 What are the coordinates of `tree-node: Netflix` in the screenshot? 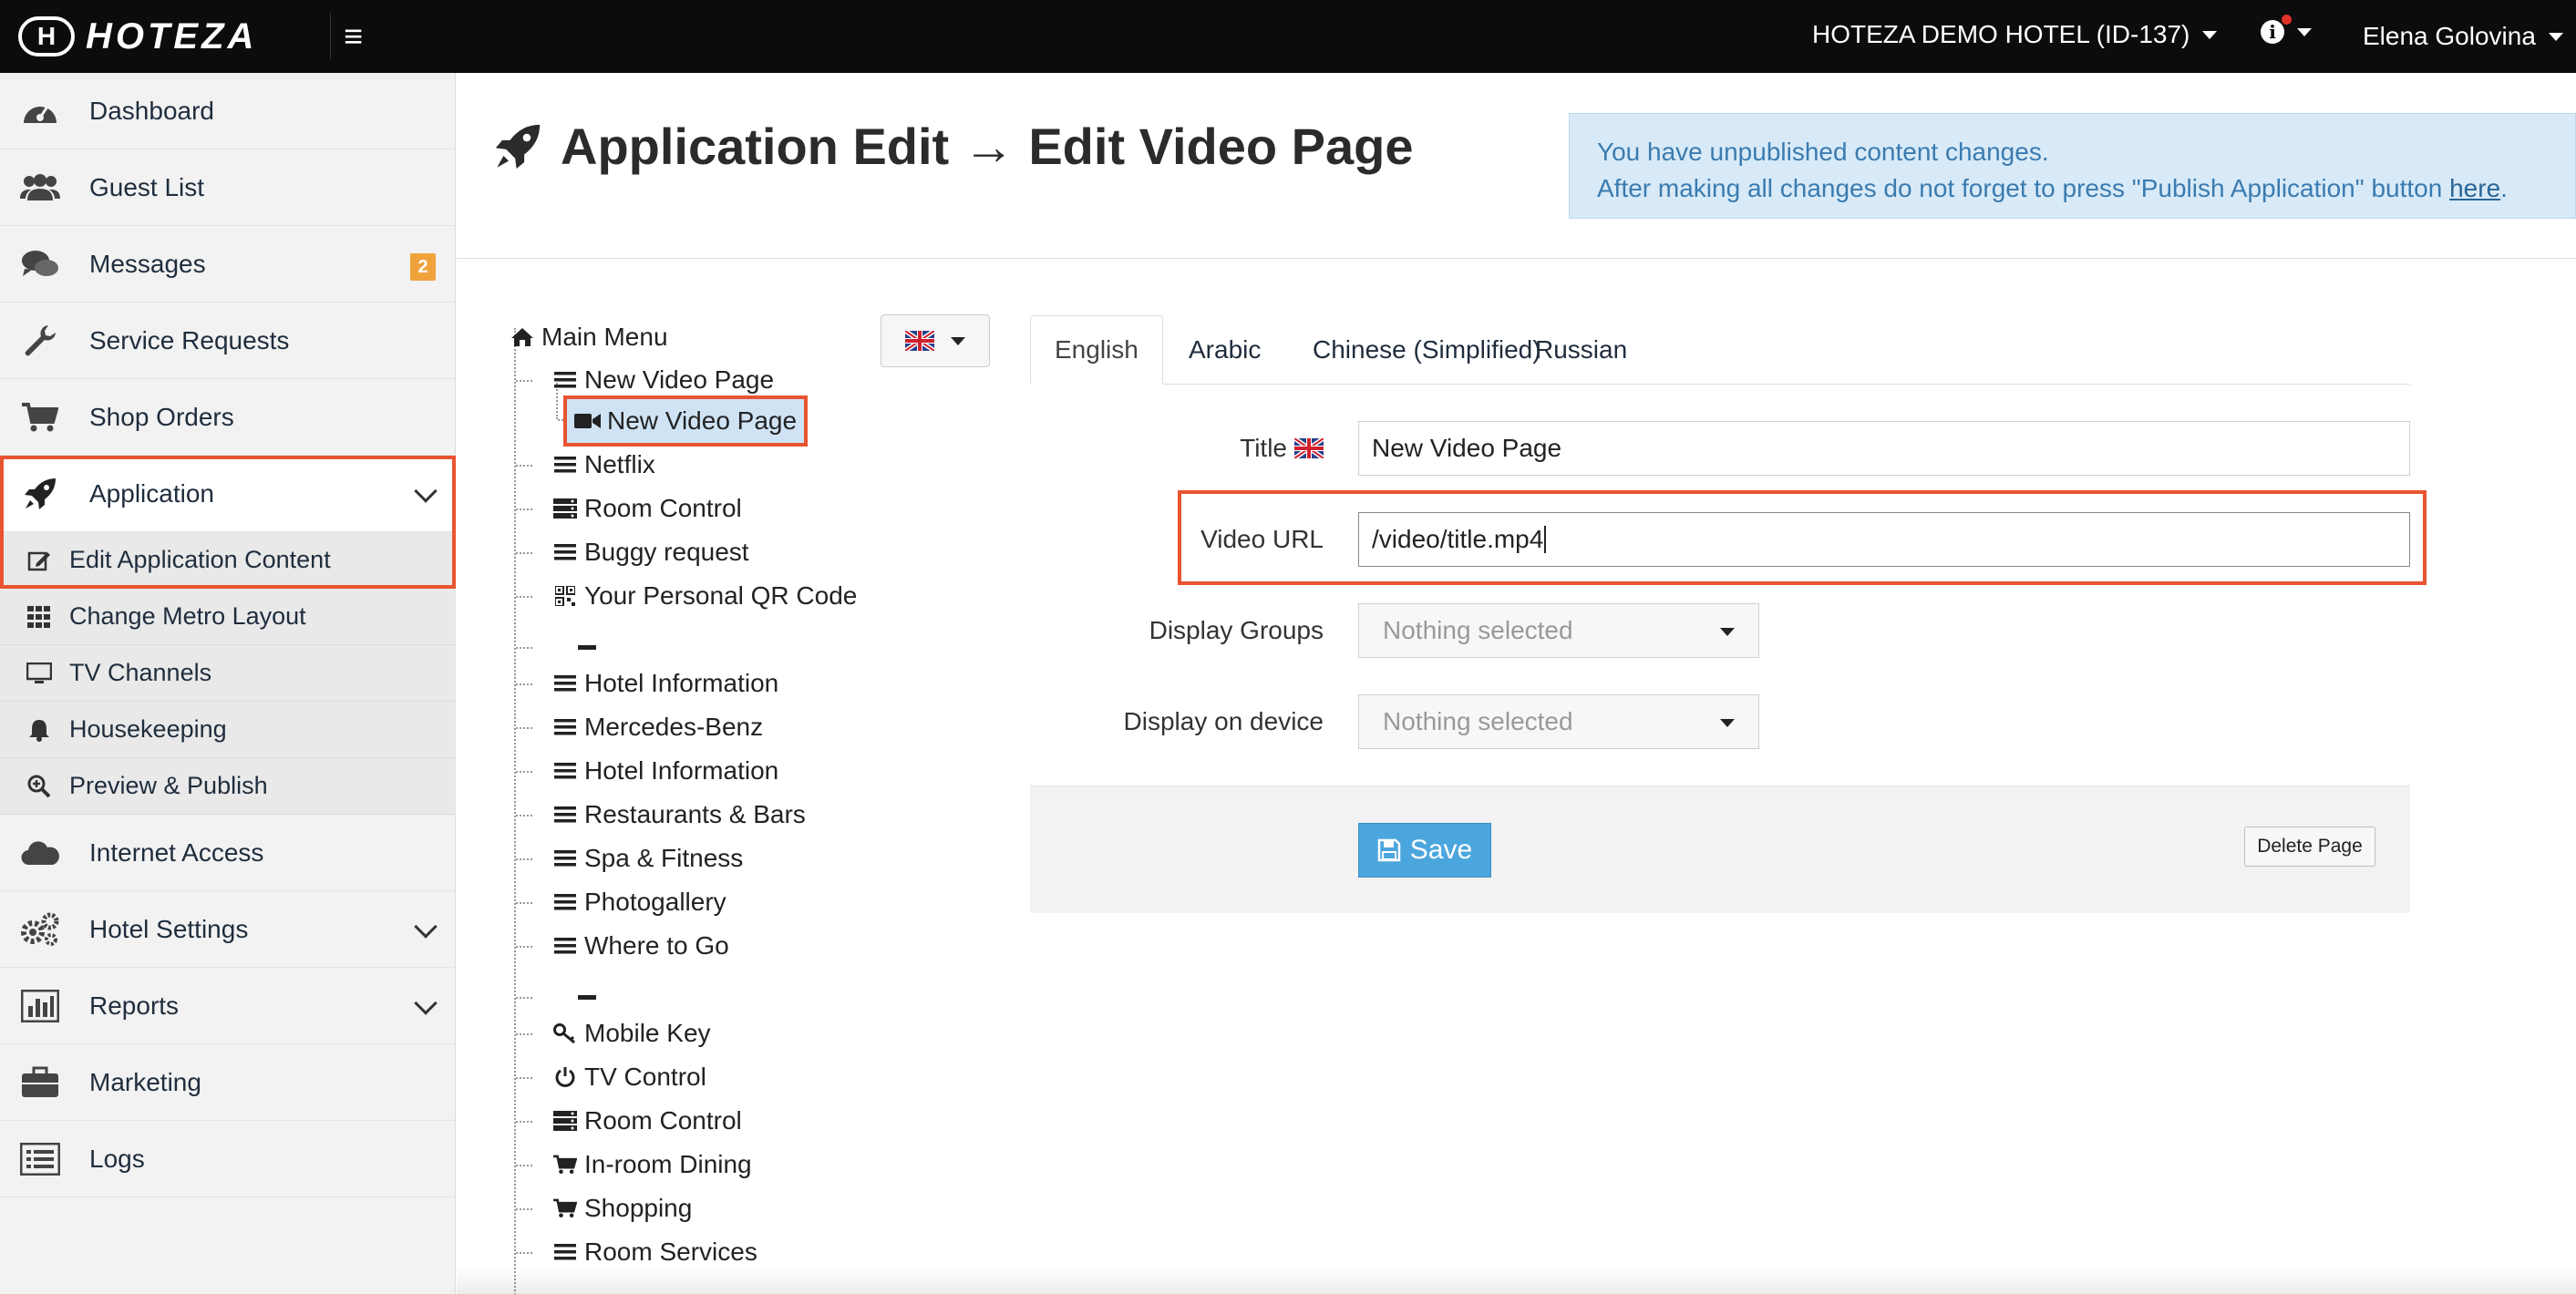 It's located at (603, 465).